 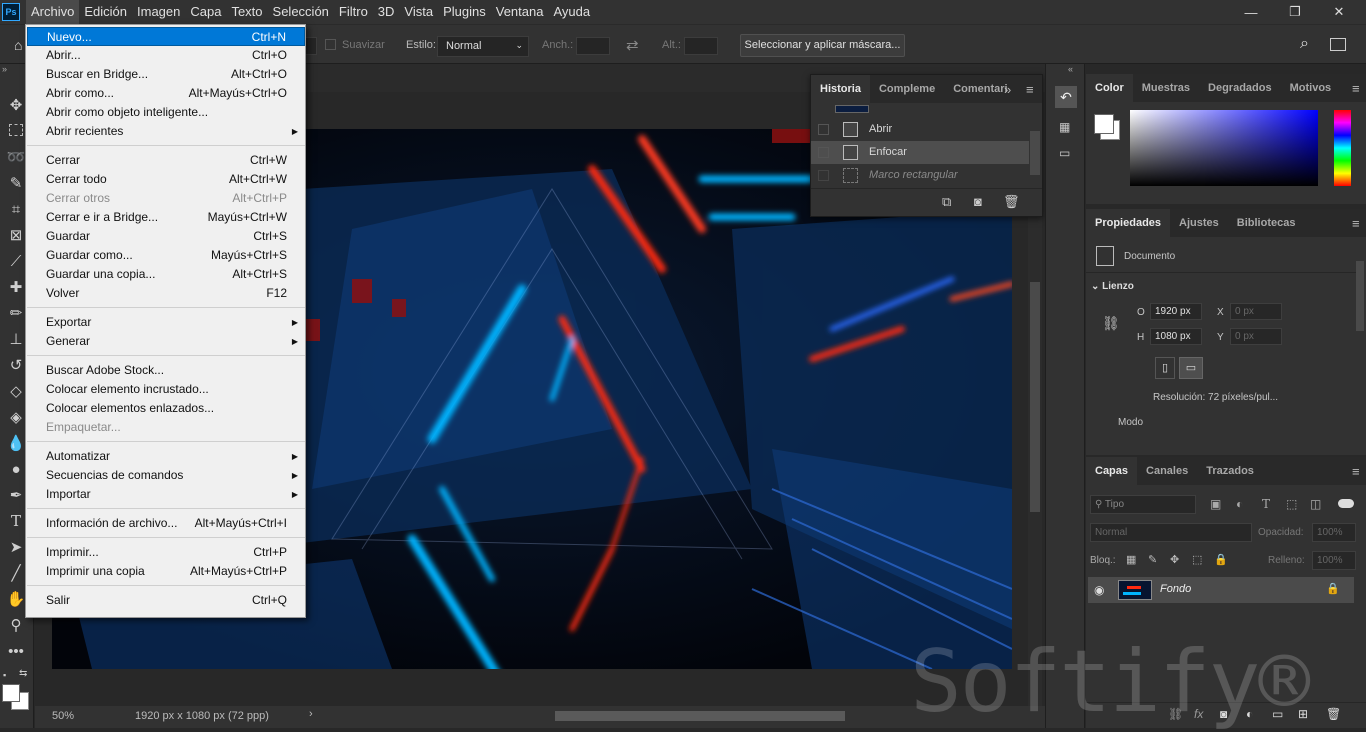 I want to click on clone-stamp-tool-icon: ⊥, so click(x=16, y=339).